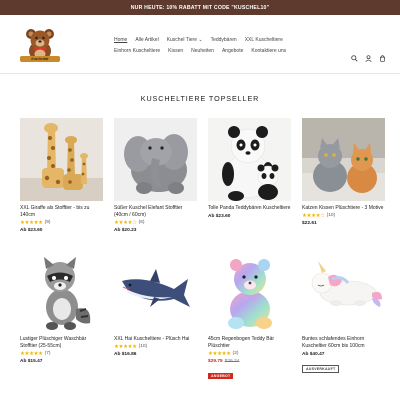  Describe the element at coordinates (249, 343) in the screenshot. I see `product-title: 45cm Regenbogen Teddy Bär Plüschtier` at that location.